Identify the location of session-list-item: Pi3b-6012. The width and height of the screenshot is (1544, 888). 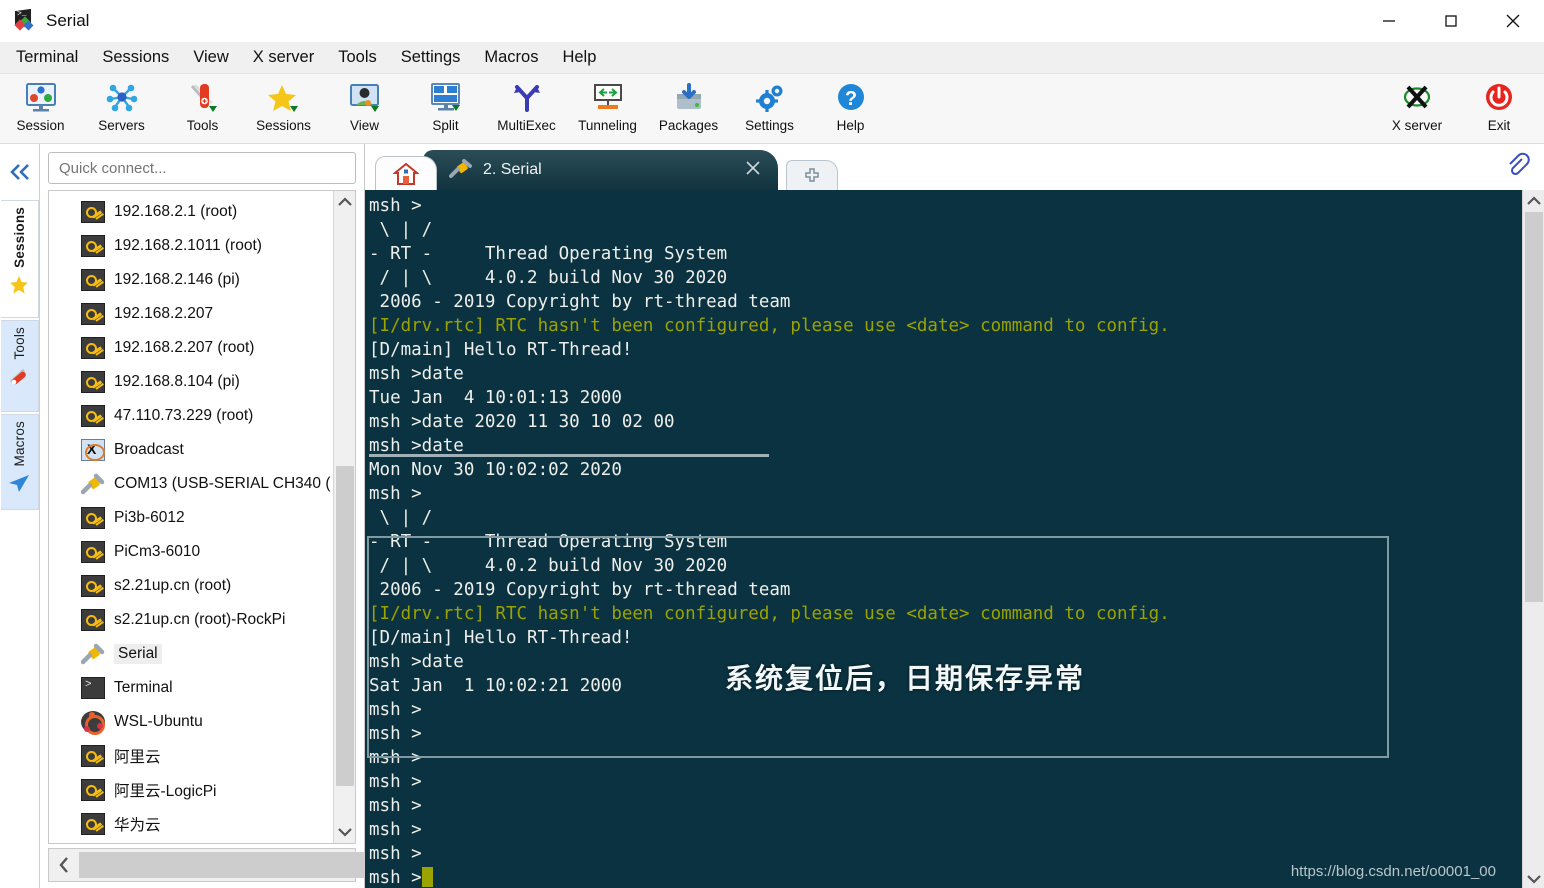
(191, 518).